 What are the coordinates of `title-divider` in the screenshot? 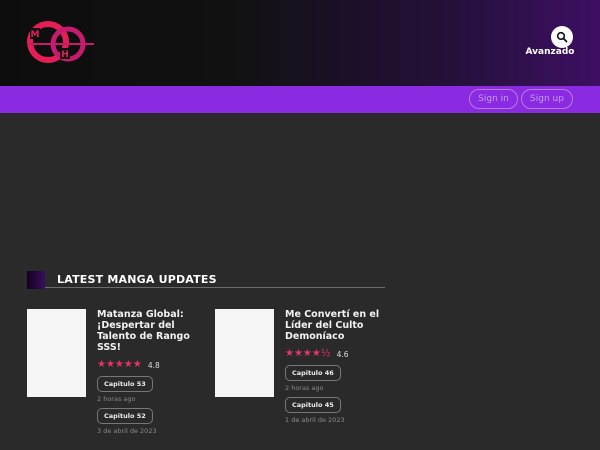 It's located at (215, 287).